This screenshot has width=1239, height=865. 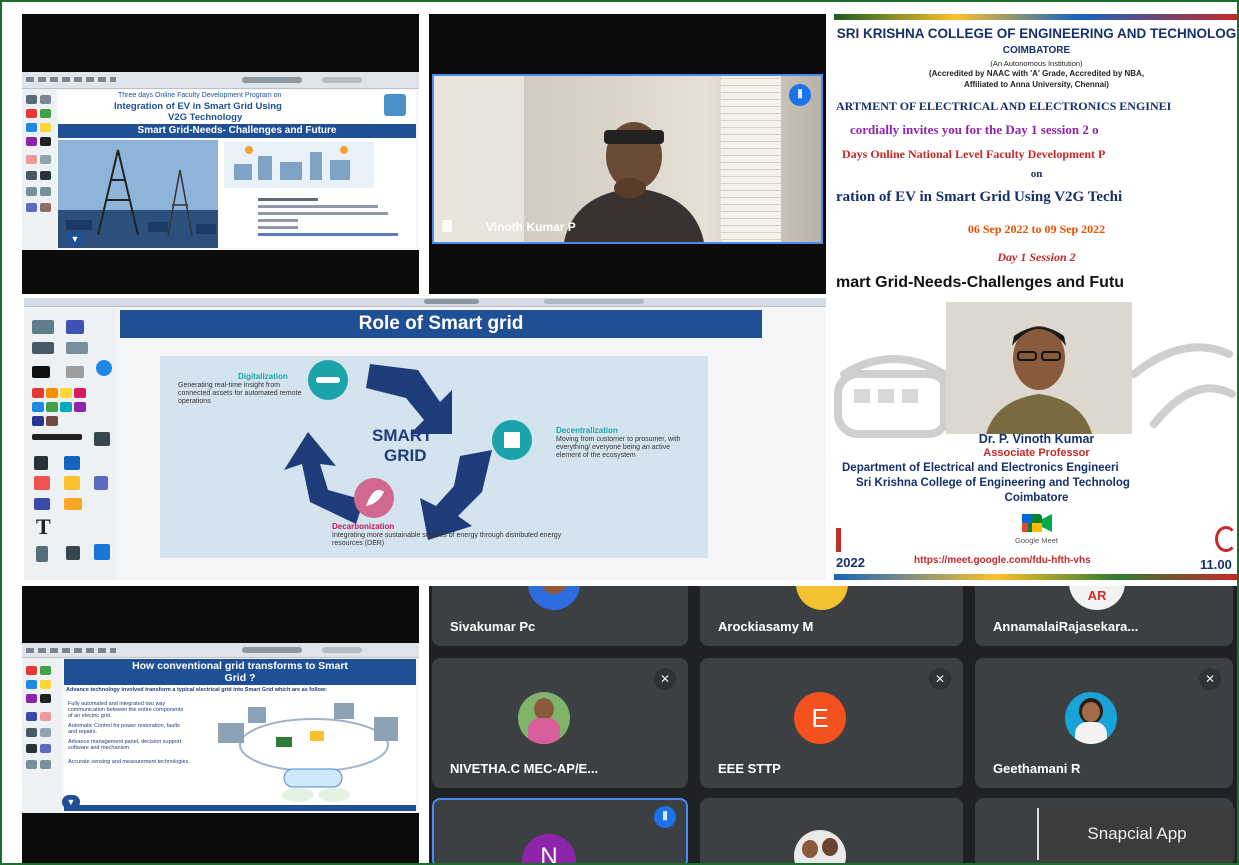 I want to click on folder-tool-icon, so click(x=73, y=504).